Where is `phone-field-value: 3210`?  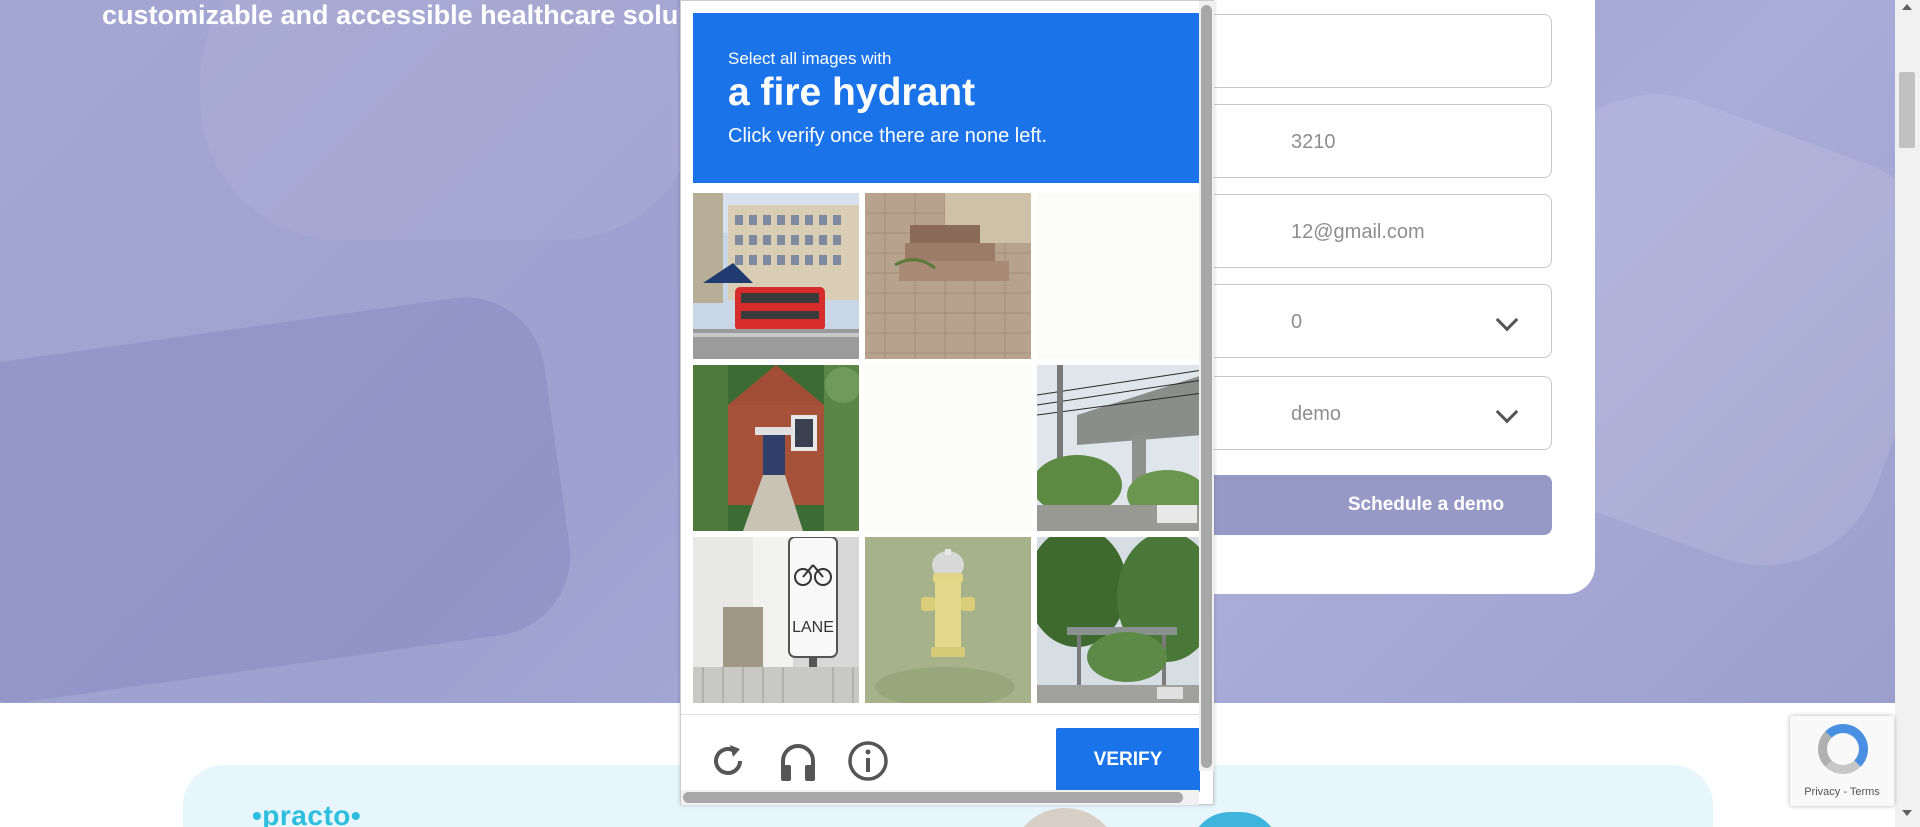
phone-field-value: 3210 is located at coordinates (1313, 142).